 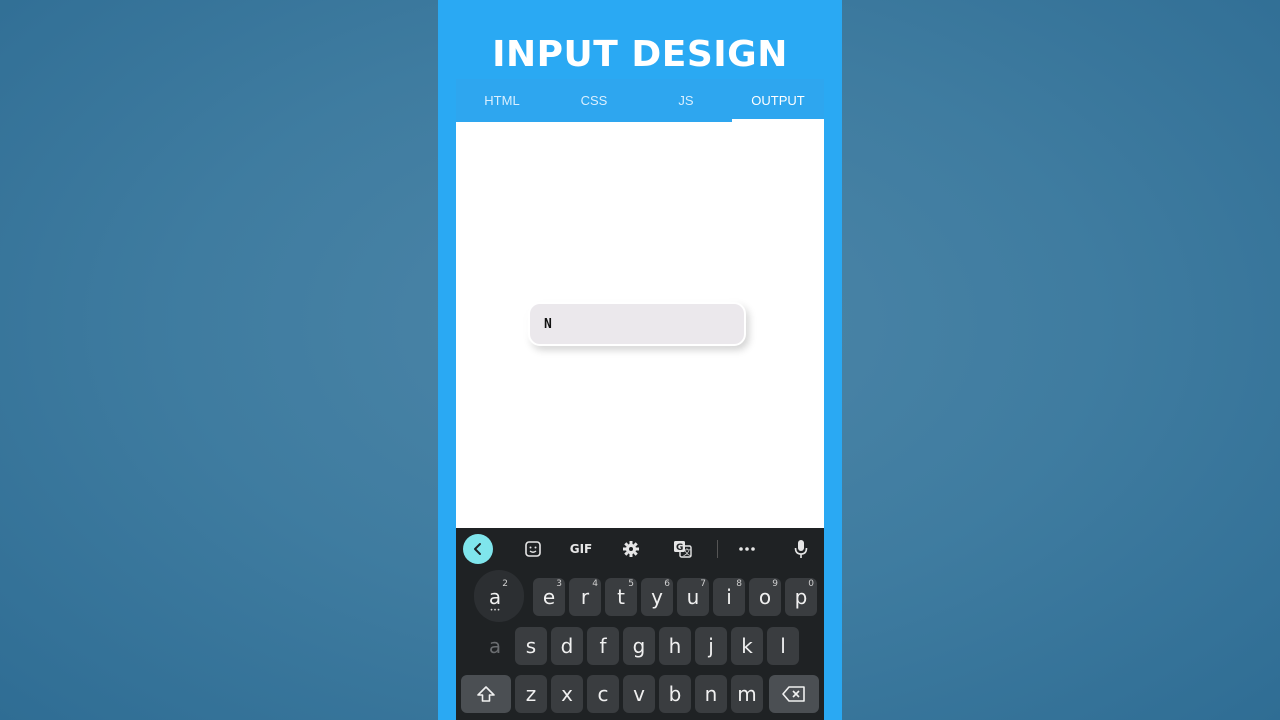 What do you see at coordinates (640, 54) in the screenshot?
I see `page-title: INPUT DESIGN` at bounding box center [640, 54].